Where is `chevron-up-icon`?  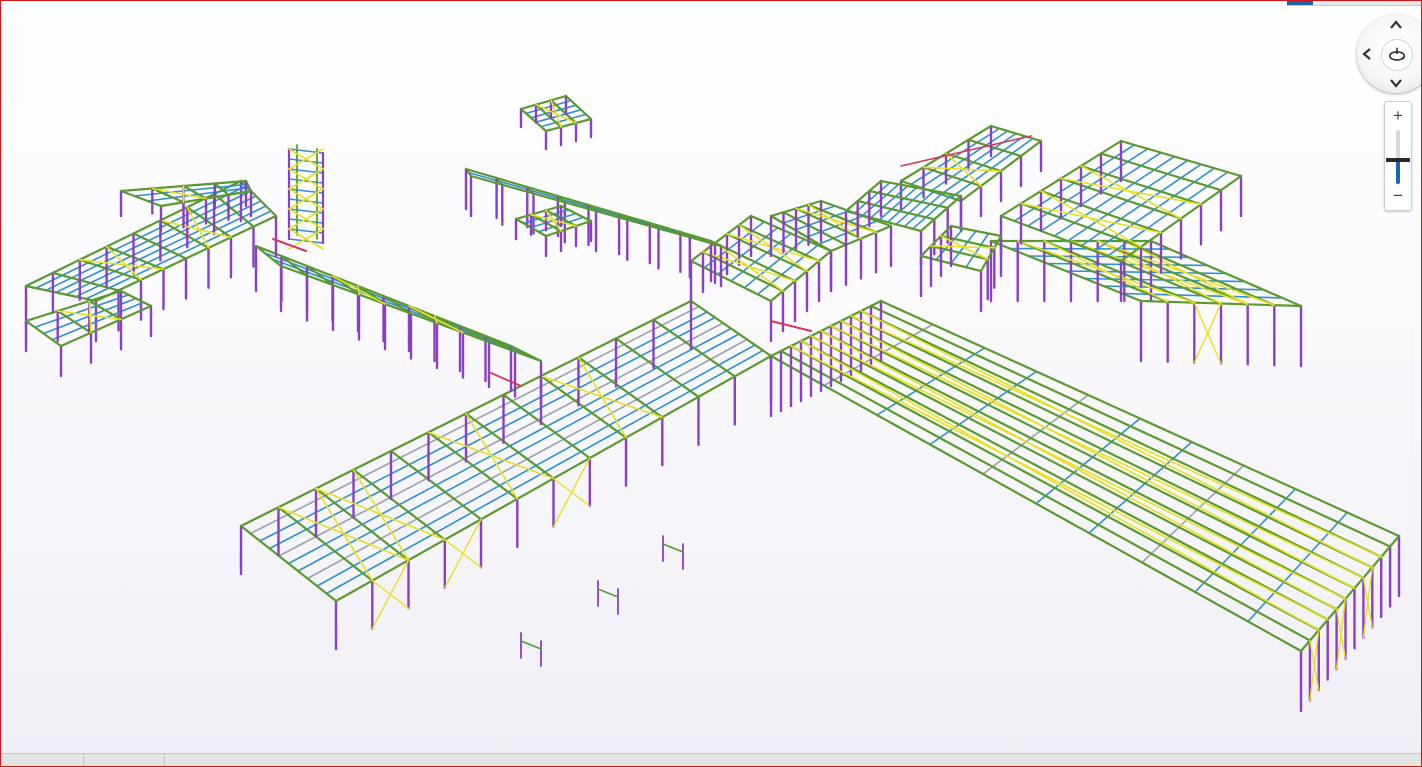
chevron-up-icon is located at coordinates (1396, 25).